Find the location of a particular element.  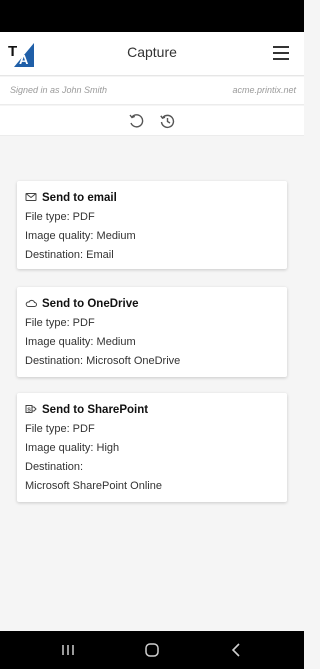

cloud-icon is located at coordinates (31, 303).